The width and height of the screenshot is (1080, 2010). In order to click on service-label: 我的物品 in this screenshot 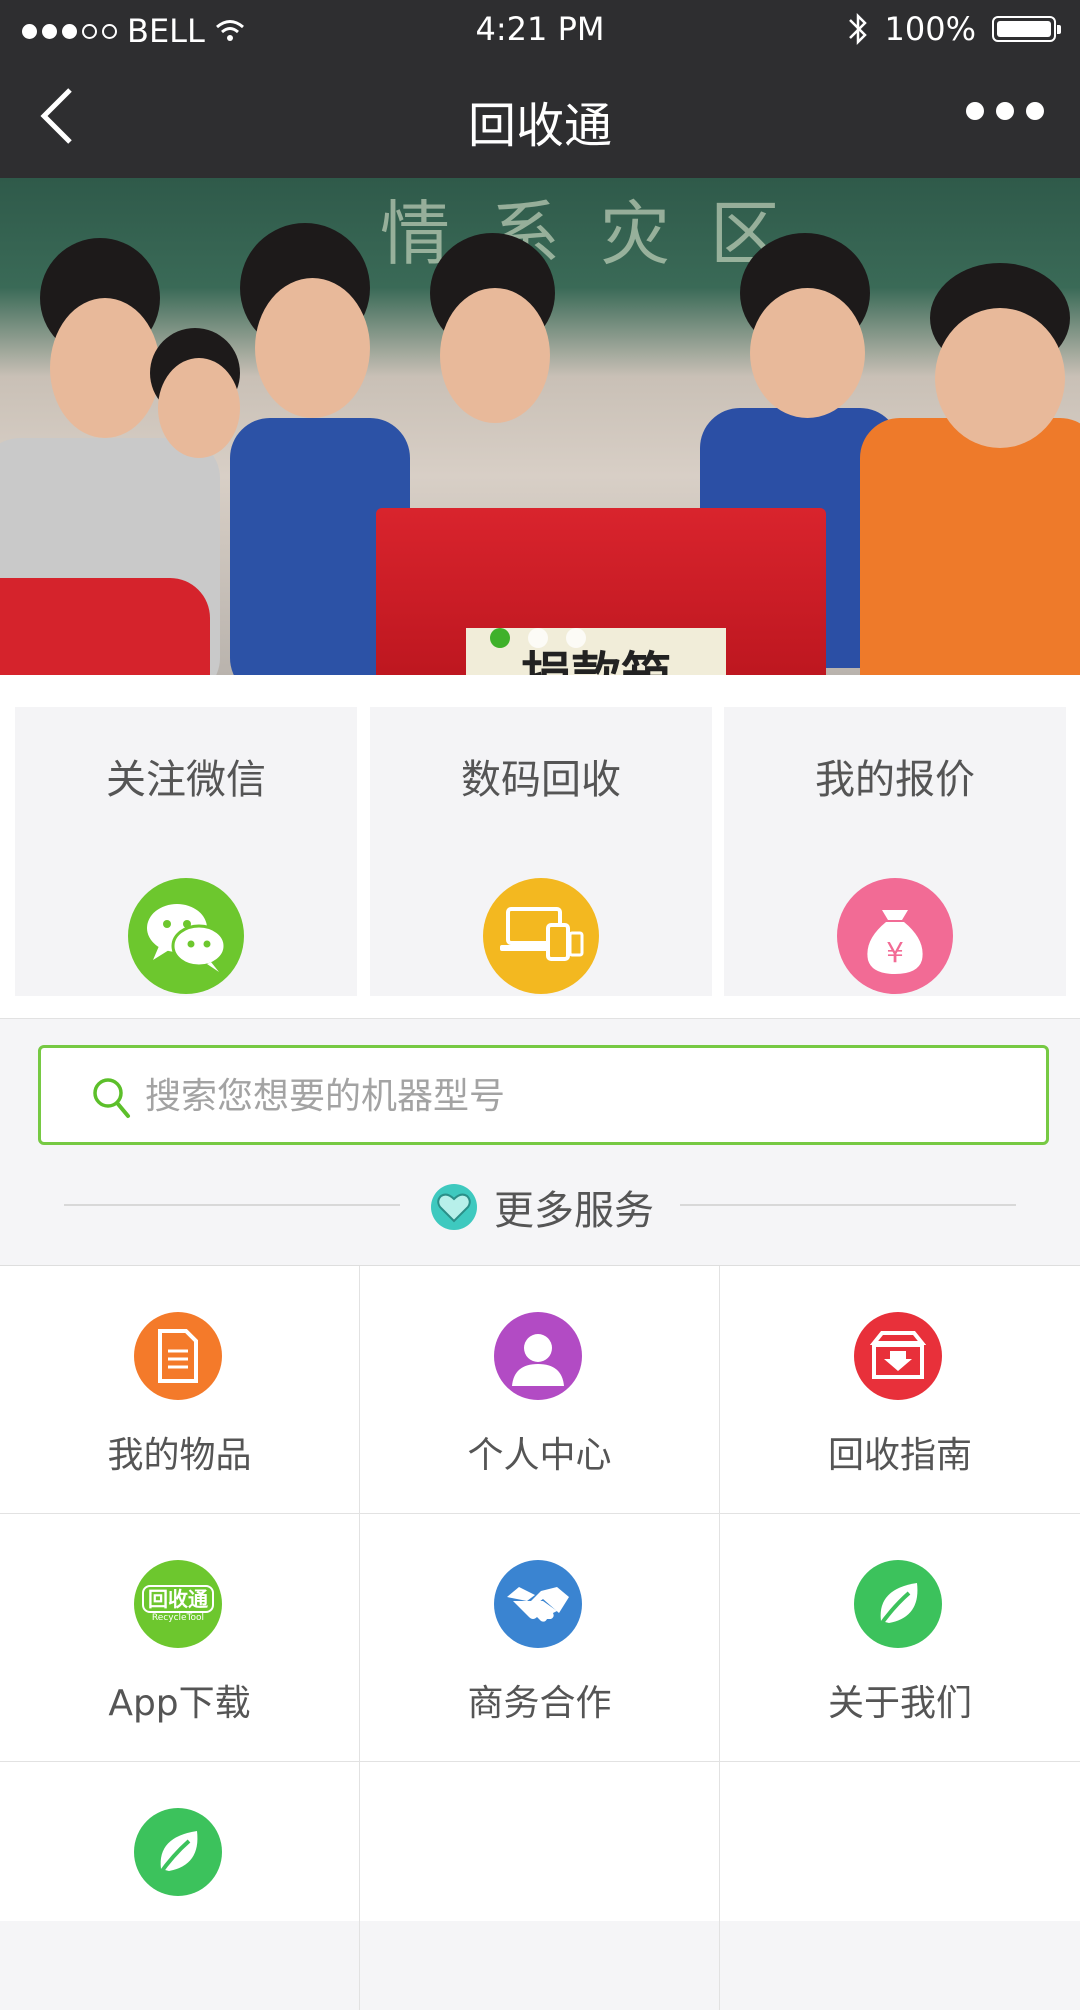, I will do `click(179, 1455)`.